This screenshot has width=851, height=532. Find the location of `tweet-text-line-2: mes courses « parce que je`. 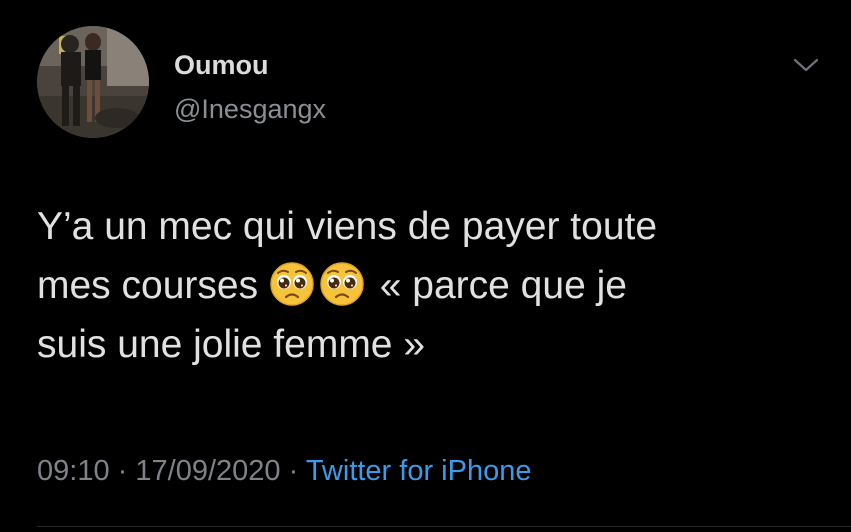

tweet-text-line-2: mes courses « parce que je is located at coordinates (432, 285).